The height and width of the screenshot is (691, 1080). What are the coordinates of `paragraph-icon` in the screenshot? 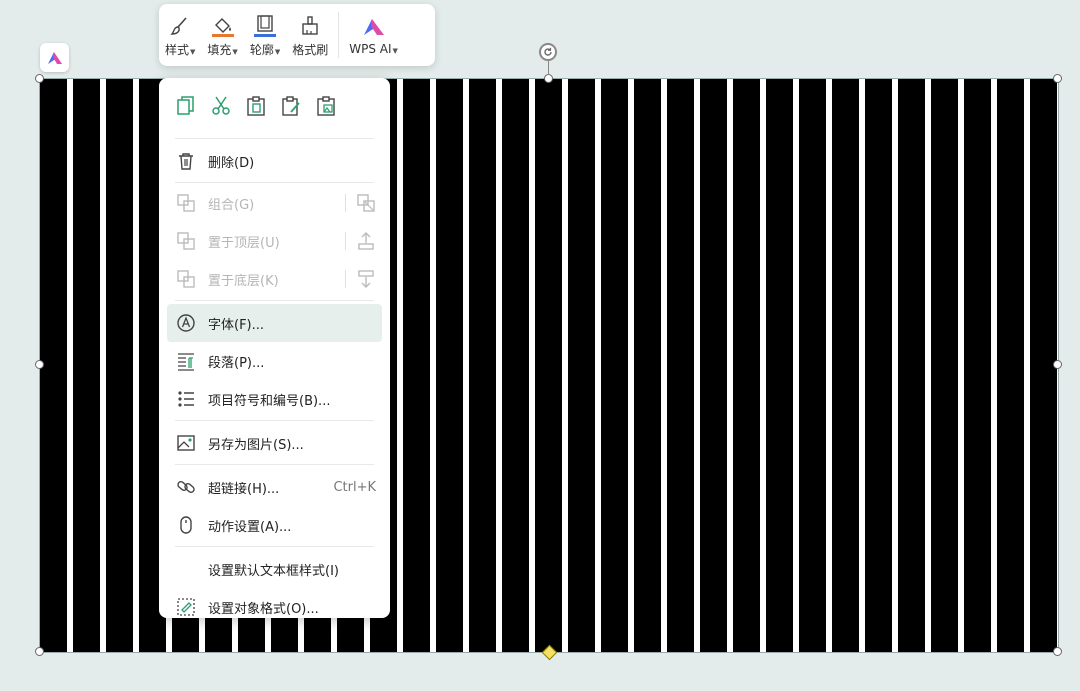 It's located at (186, 361).